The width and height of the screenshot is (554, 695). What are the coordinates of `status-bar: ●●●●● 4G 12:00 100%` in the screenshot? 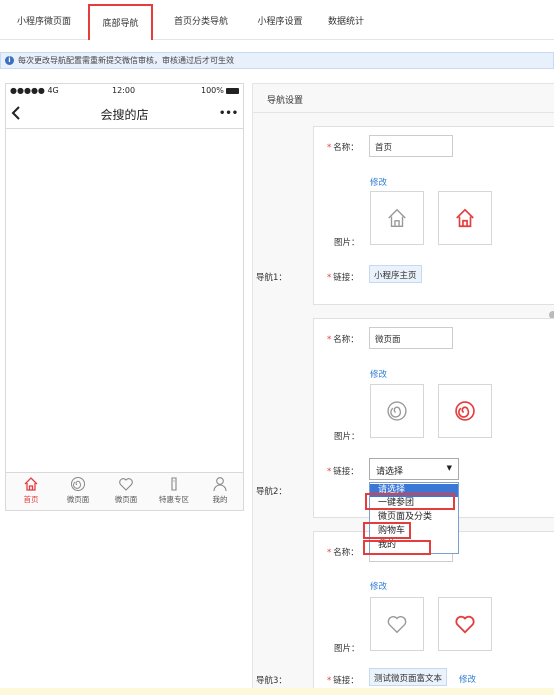 It's located at (124, 91).